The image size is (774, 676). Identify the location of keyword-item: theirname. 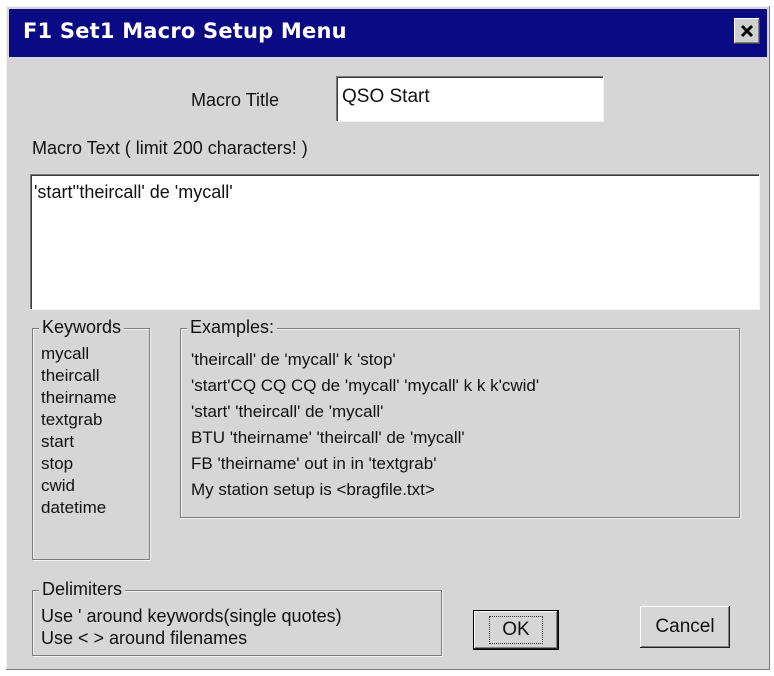
(79, 397).